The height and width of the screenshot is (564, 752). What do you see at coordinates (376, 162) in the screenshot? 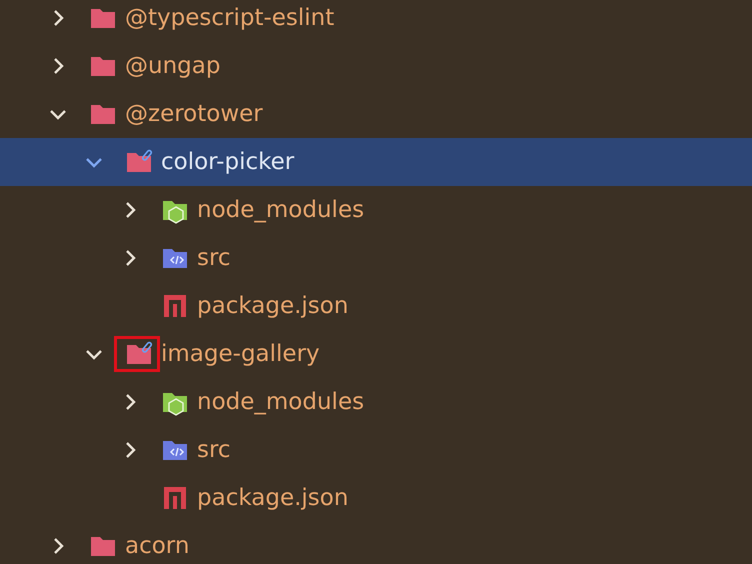
I see `tree-row: color-picker` at bounding box center [376, 162].